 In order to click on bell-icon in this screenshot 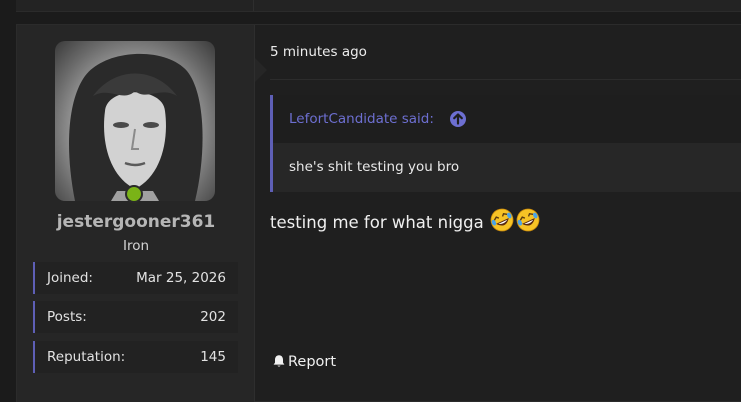, I will do `click(279, 361)`.